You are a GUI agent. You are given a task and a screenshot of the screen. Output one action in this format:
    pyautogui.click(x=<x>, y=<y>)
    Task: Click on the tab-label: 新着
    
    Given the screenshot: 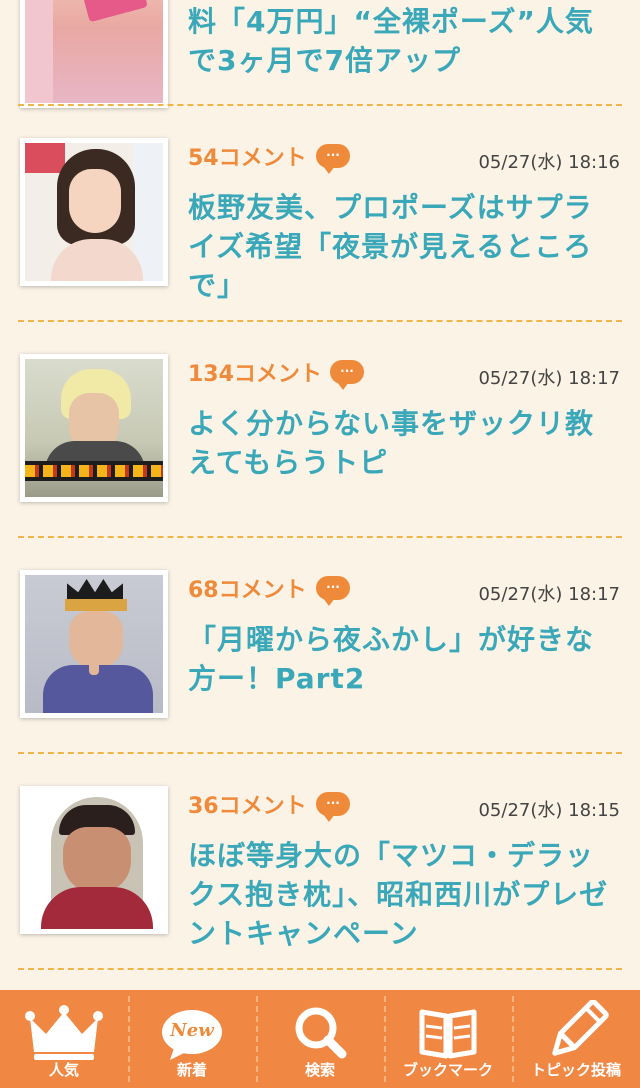 What is the action you would take?
    pyautogui.click(x=191, y=1070)
    